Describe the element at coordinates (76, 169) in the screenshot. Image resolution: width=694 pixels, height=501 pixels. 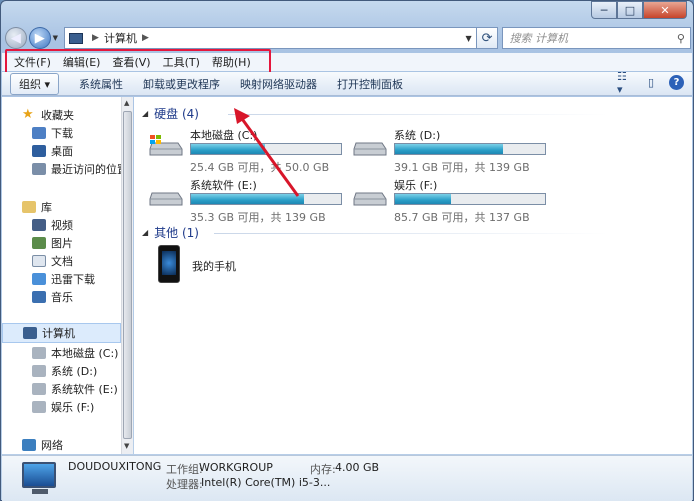
I see `nav-item-recent: 最近访问的位置` at that location.